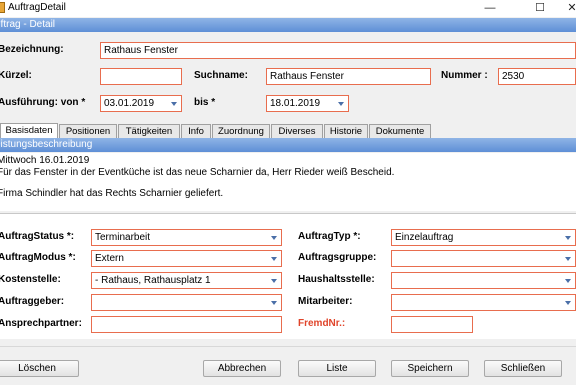 This screenshot has width=576, height=385. Describe the element at coordinates (430, 368) in the screenshot. I see `speichern-button: Speichern` at that location.